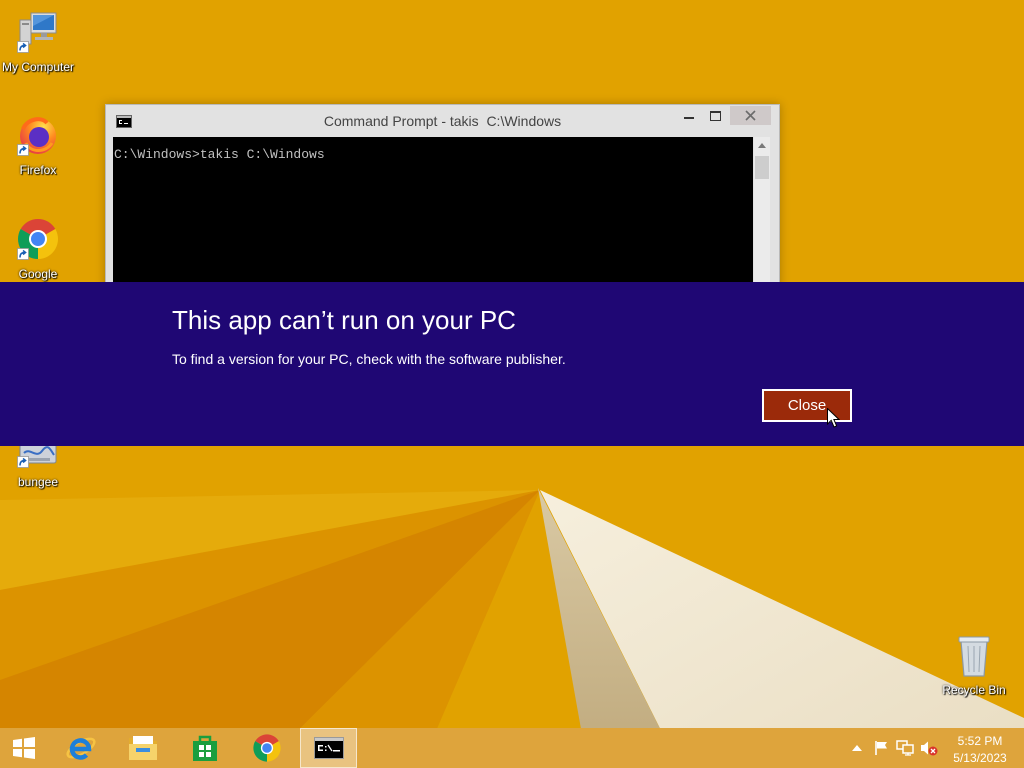 This screenshot has width=1024, height=768. I want to click on desktop-icon-label: Recycle Bin, so click(974, 690).